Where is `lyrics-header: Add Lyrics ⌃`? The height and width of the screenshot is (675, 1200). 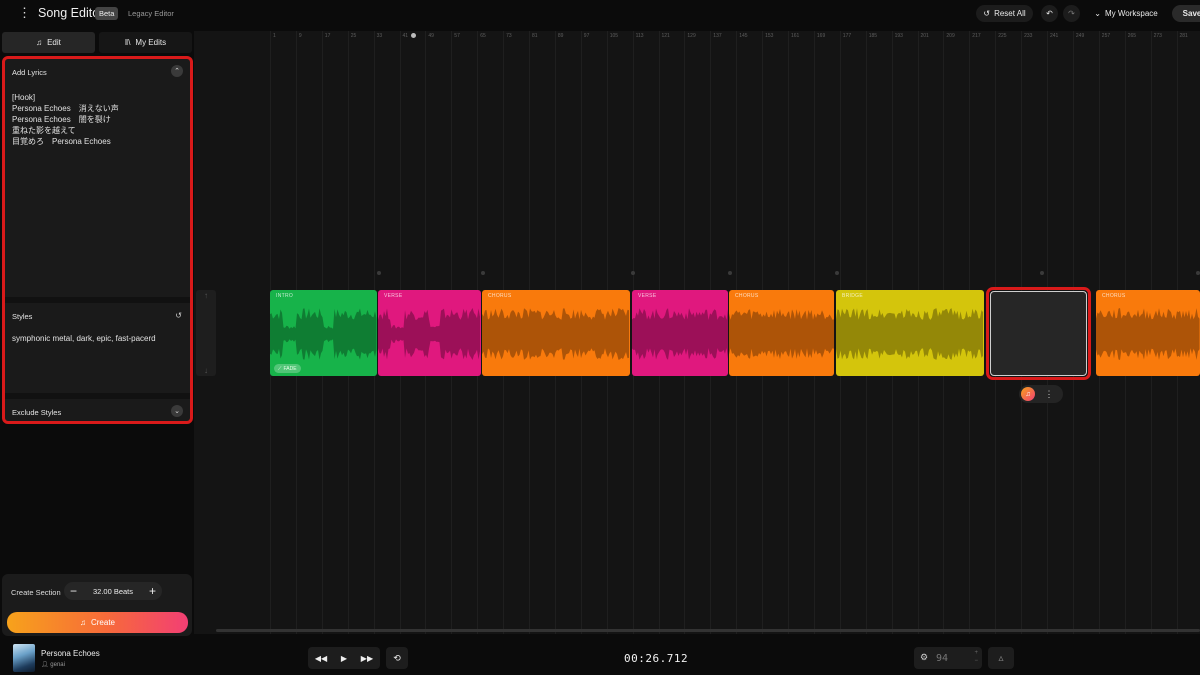
lyrics-header: Add Lyrics ⌃ is located at coordinates (97, 71).